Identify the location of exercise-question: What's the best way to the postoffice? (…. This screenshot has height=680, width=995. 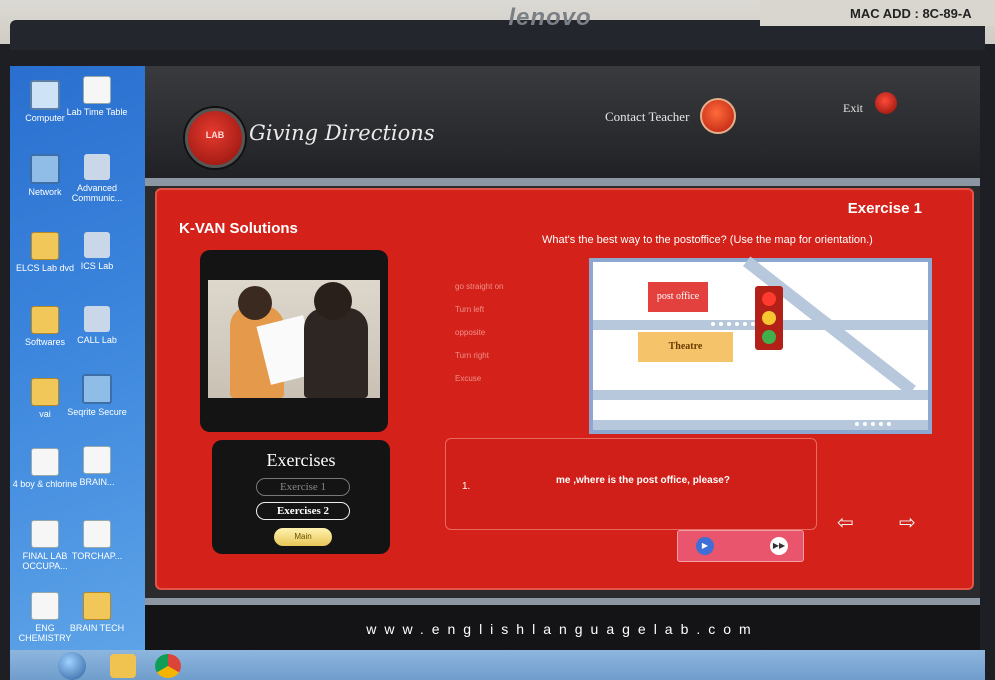
(707, 240).